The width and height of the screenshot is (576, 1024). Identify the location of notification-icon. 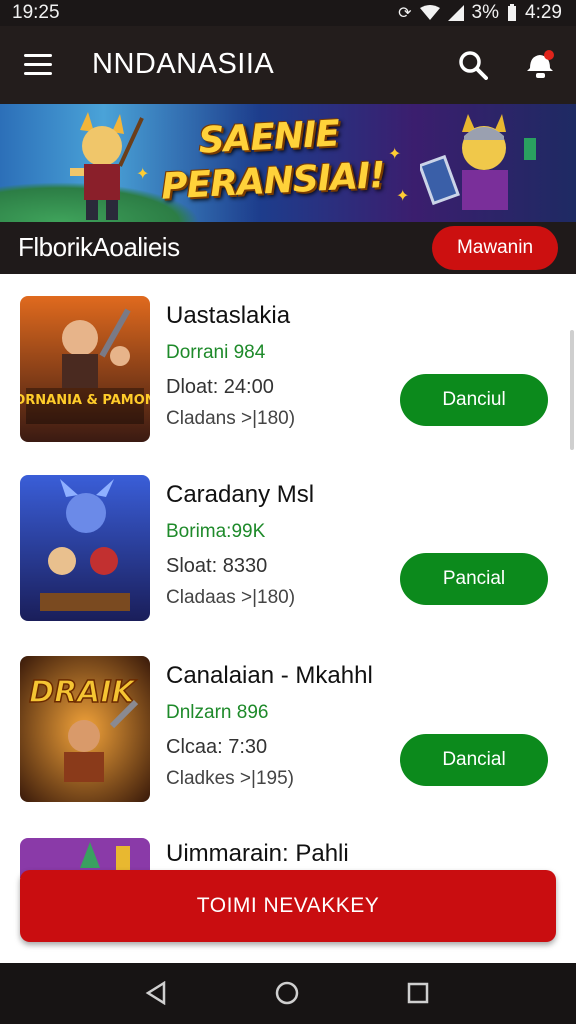
(541, 64).